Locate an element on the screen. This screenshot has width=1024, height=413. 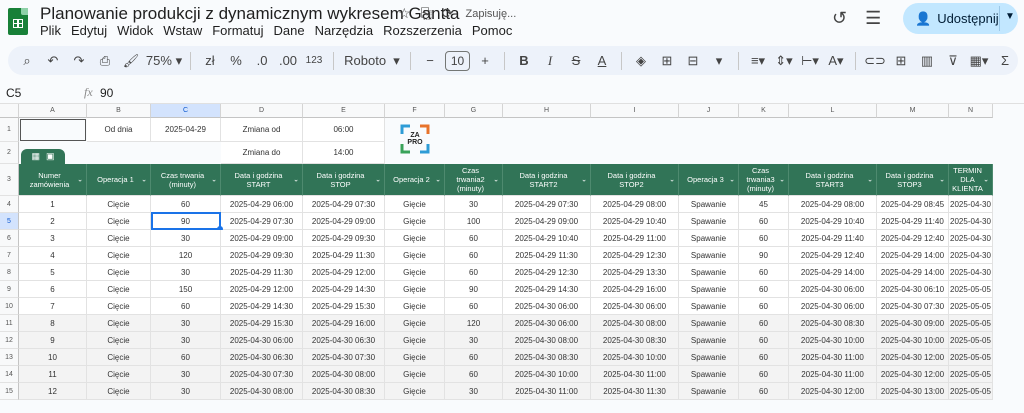
table-cell: 2025-04-29 14:00 is located at coordinates (913, 272).